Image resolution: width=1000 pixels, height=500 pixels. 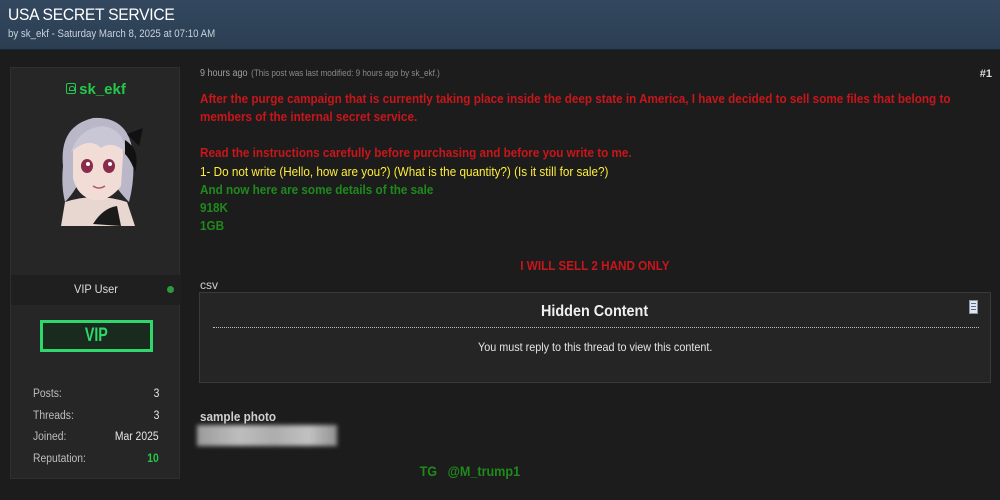 I want to click on role-bar: VIP User, so click(x=96, y=290).